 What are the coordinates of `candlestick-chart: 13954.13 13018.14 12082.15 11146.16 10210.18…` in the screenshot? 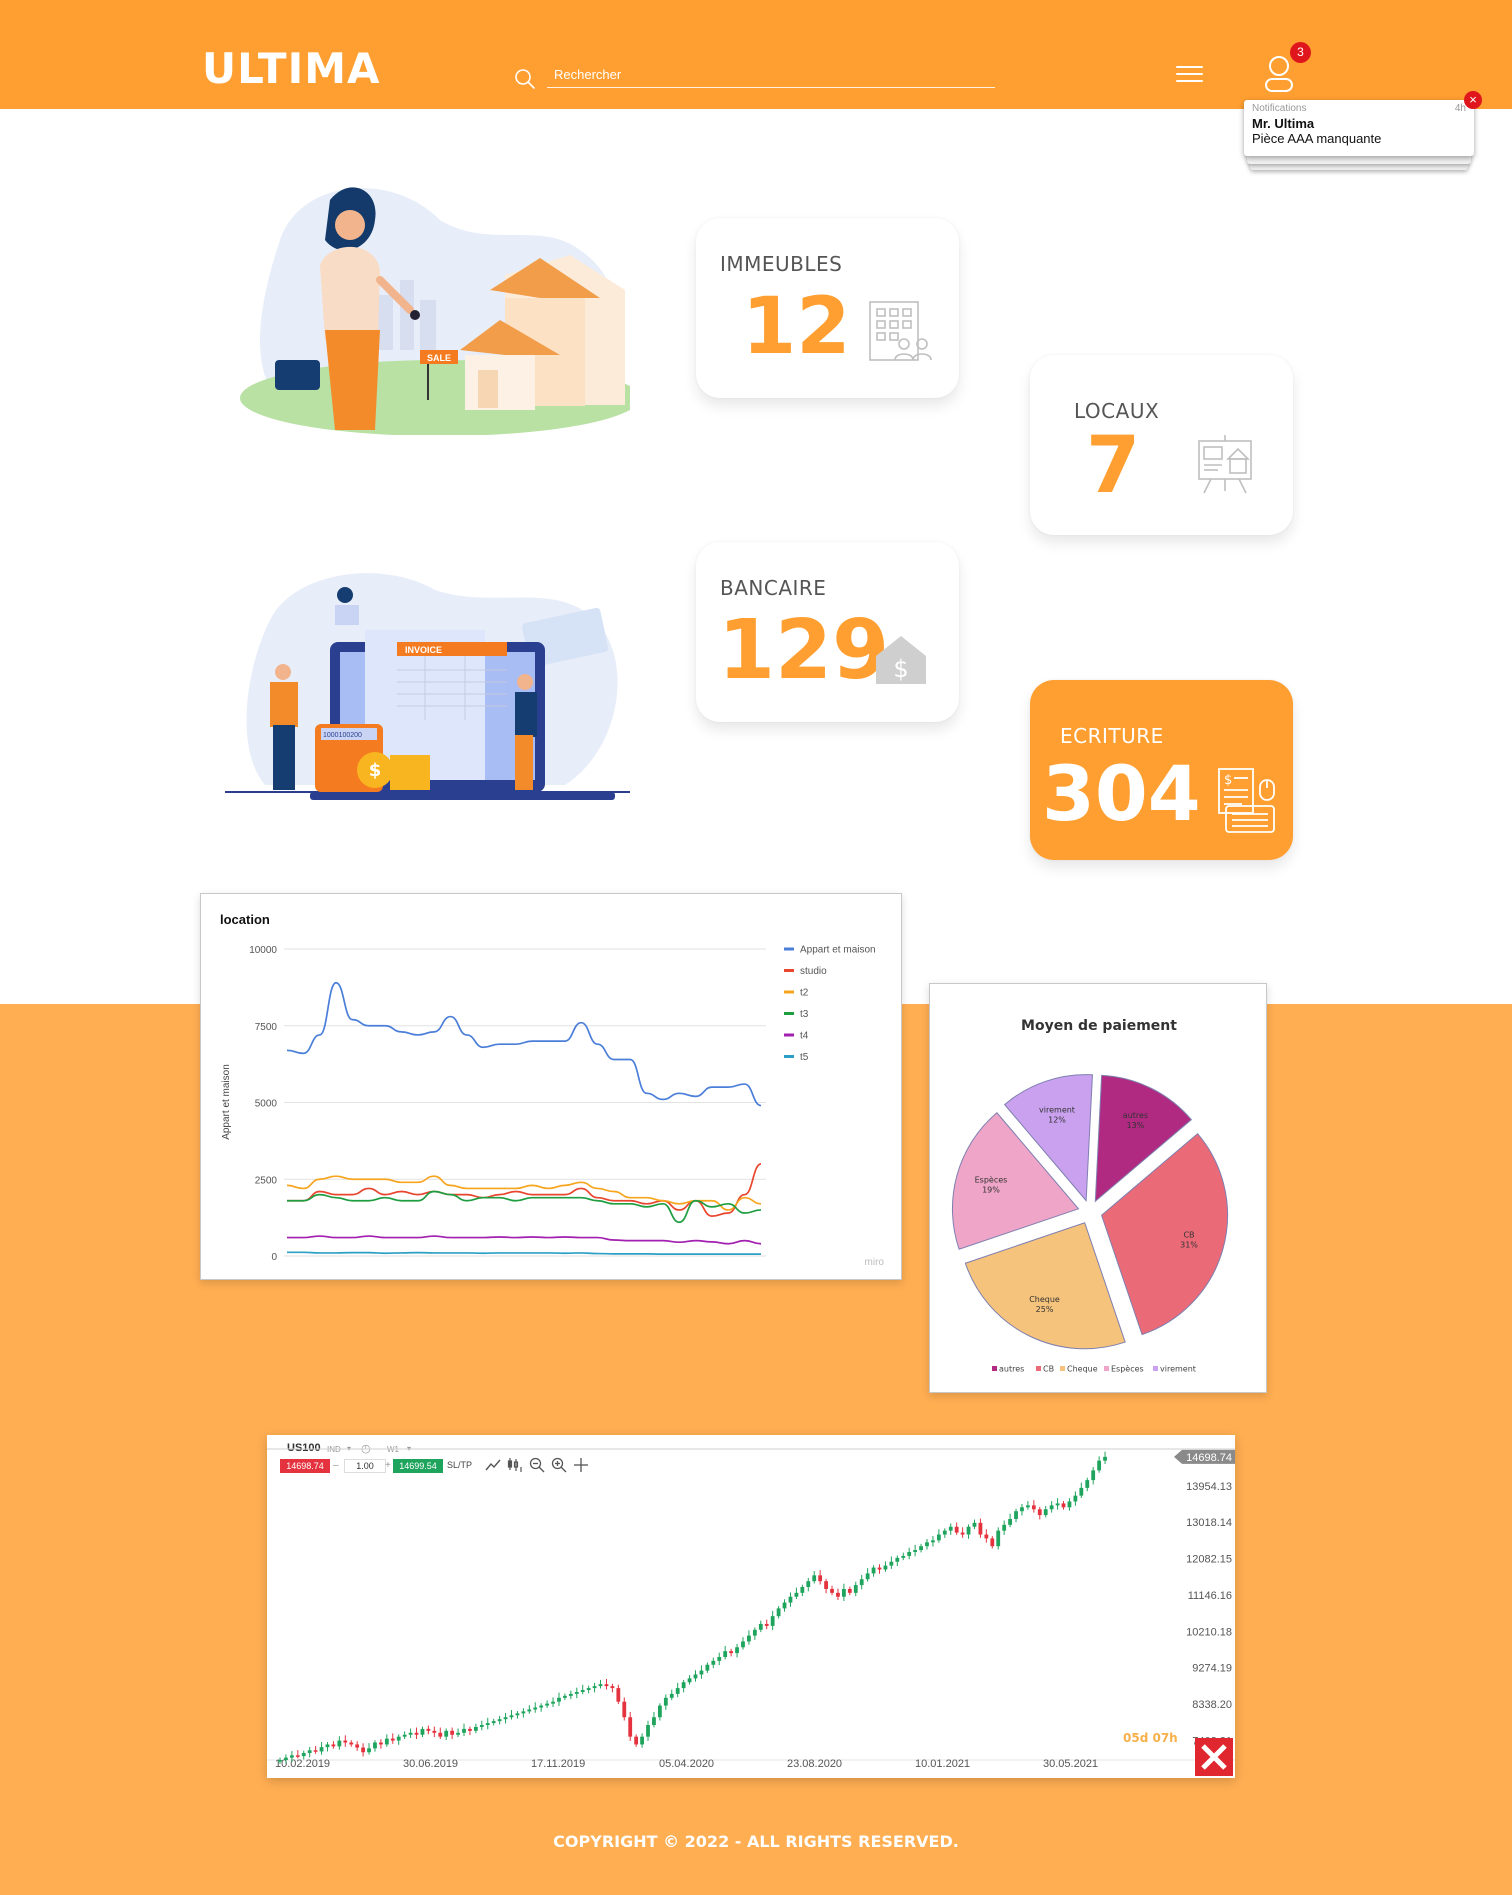 It's located at (751, 1609).